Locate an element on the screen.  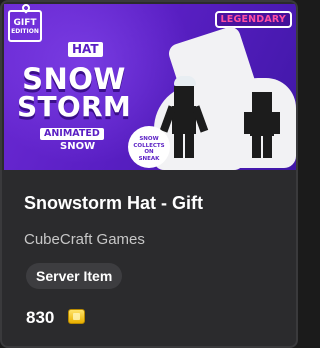
server-item-badge: Server Item is located at coordinates (74, 276).